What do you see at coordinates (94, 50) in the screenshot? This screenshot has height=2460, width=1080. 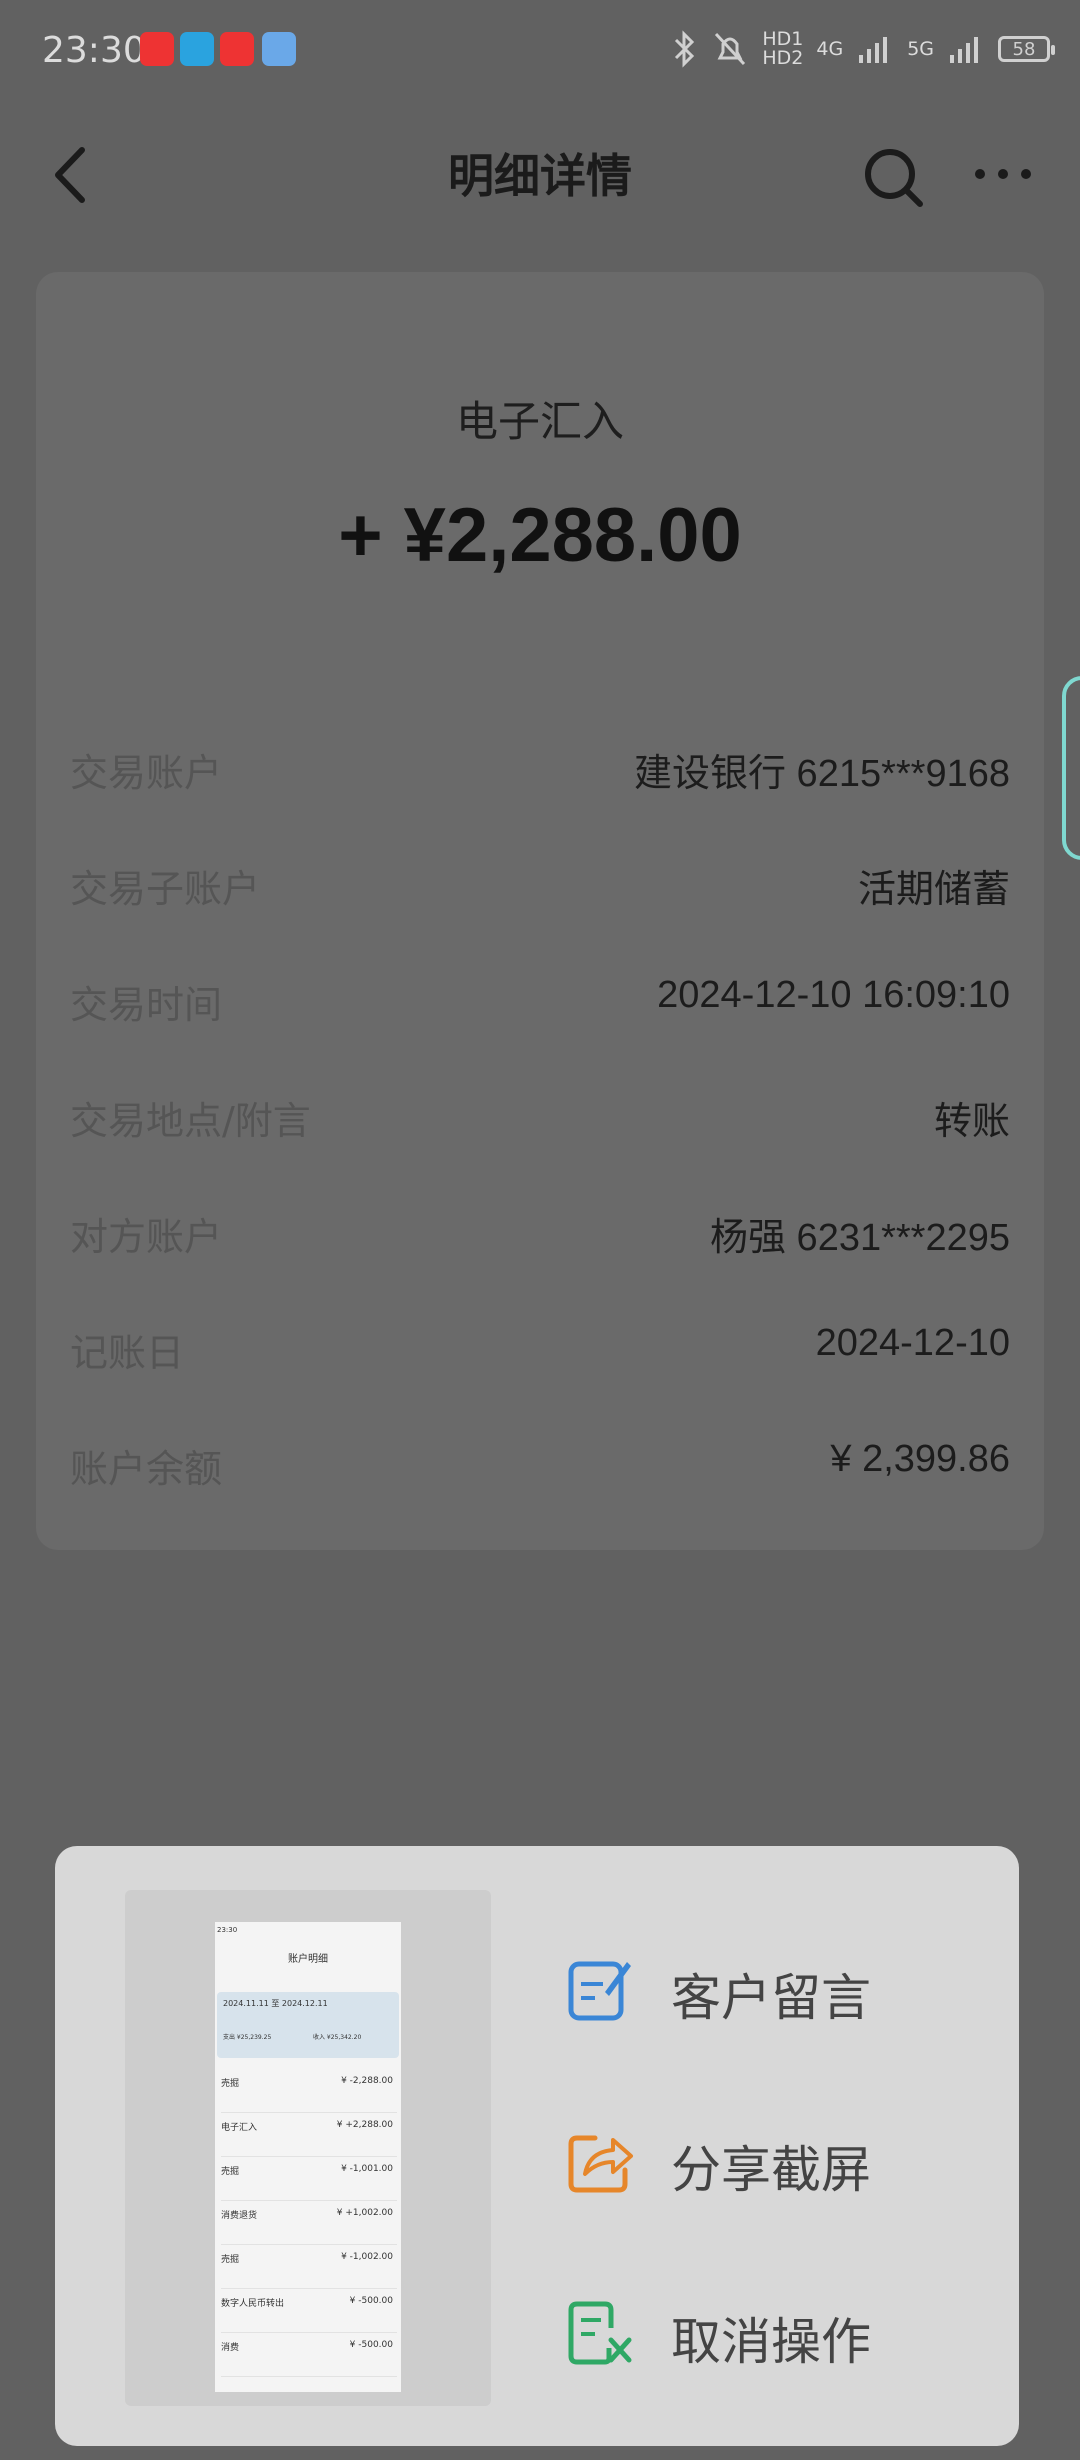 I see `status-time: 23:30` at bounding box center [94, 50].